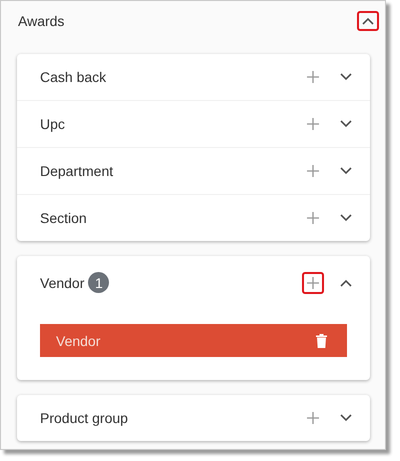  Describe the element at coordinates (321, 341) in the screenshot. I see `trash-icon` at that location.